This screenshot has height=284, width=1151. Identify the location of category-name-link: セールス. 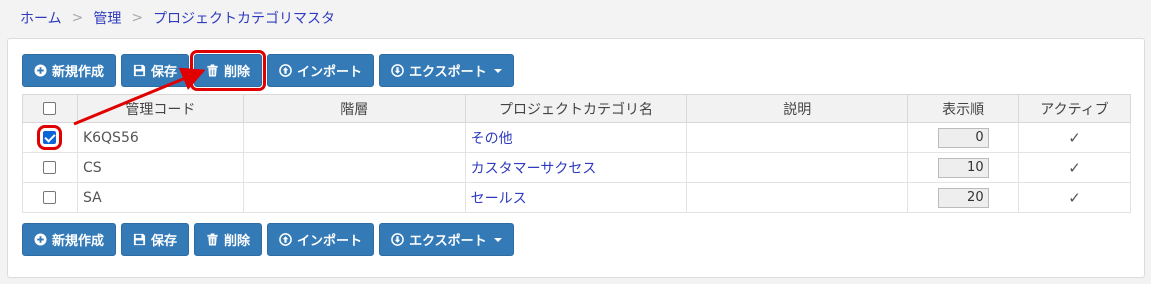
(576, 197).